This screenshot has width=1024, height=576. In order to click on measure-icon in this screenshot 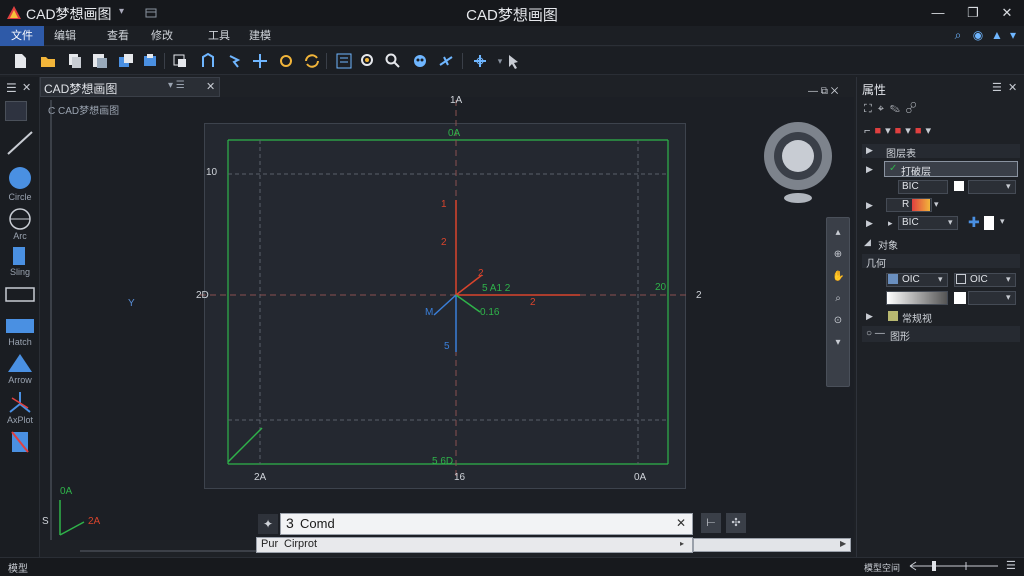, I will do `click(446, 61)`.